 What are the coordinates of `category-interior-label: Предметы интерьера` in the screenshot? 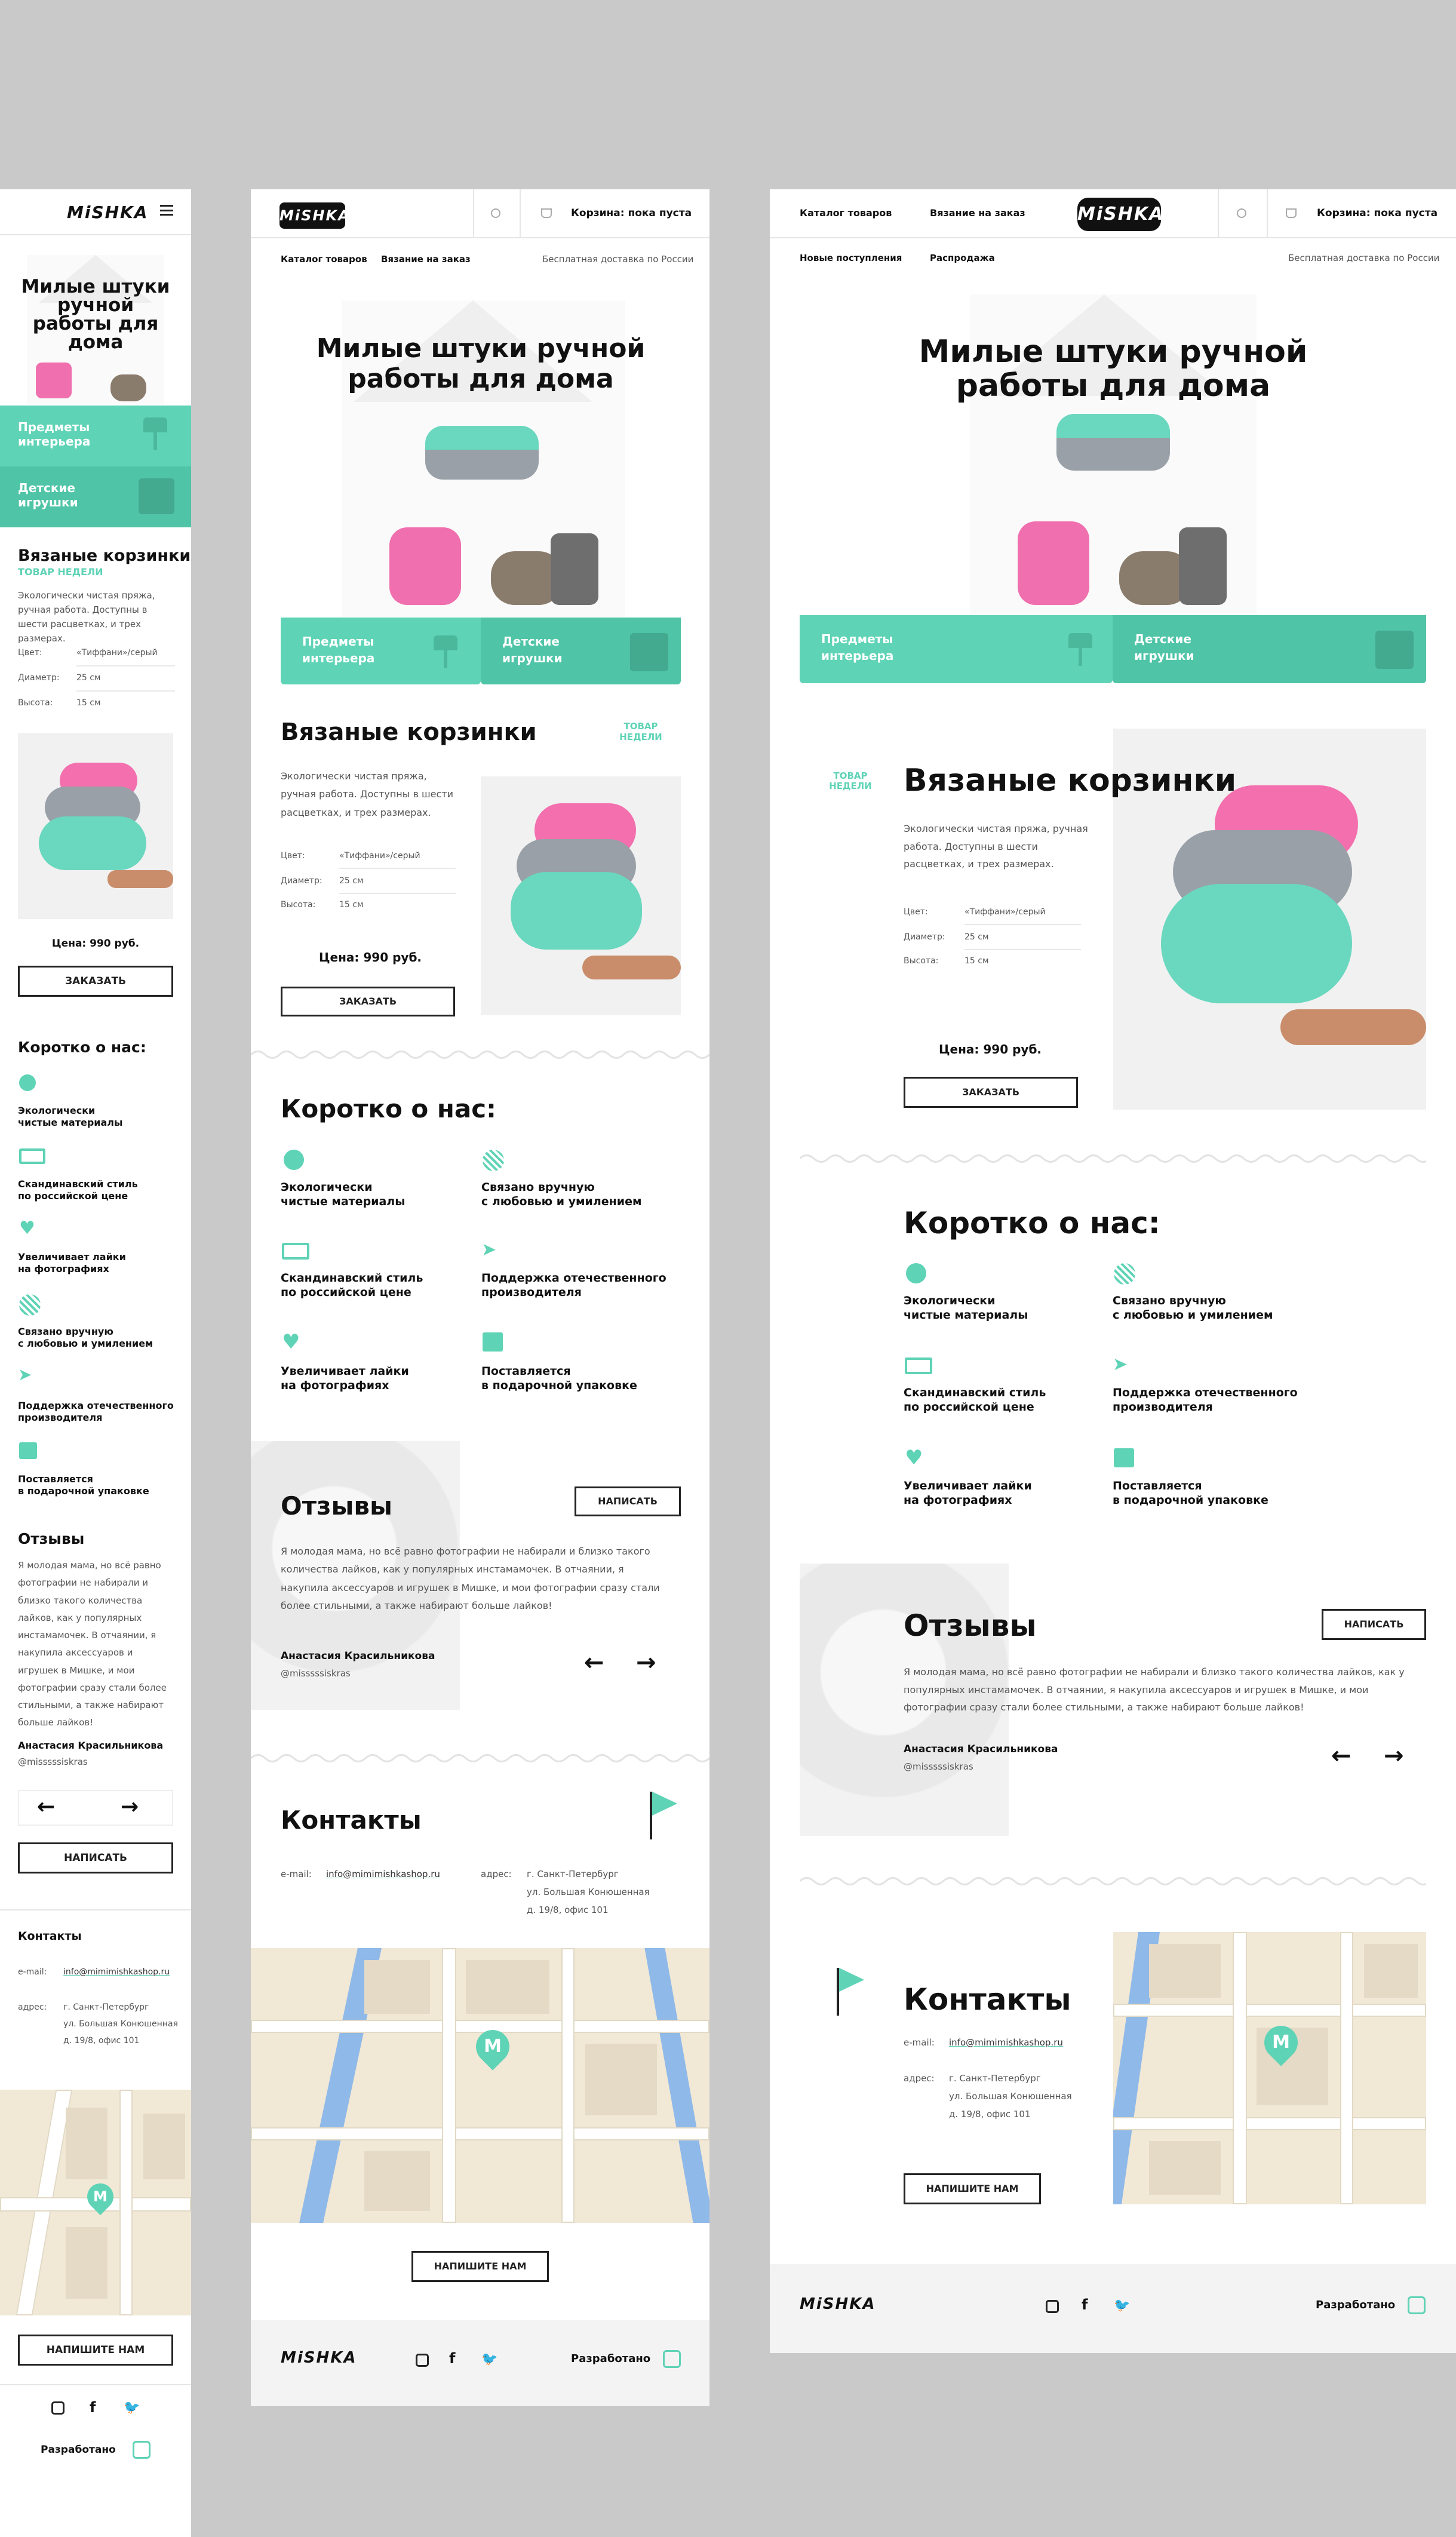 It's located at (54, 434).